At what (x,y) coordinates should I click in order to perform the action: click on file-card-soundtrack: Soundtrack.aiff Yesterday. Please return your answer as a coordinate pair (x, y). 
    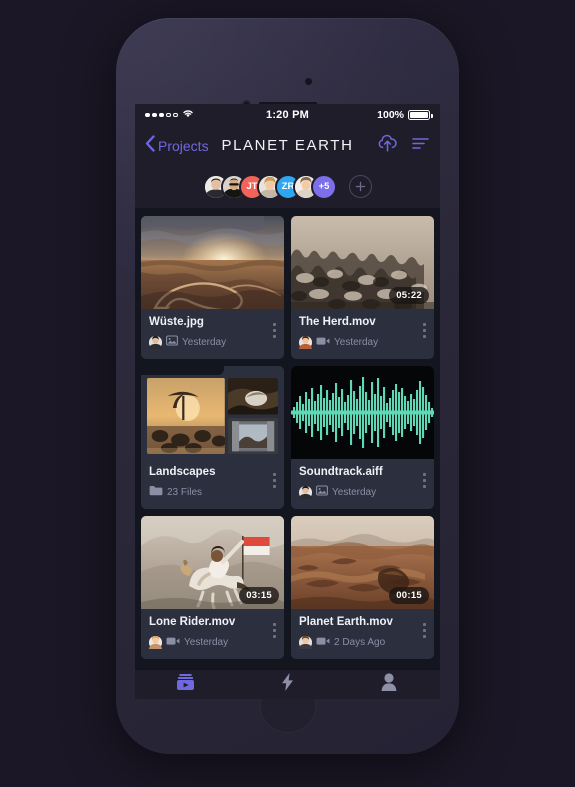
    Looking at the image, I should click on (362, 437).